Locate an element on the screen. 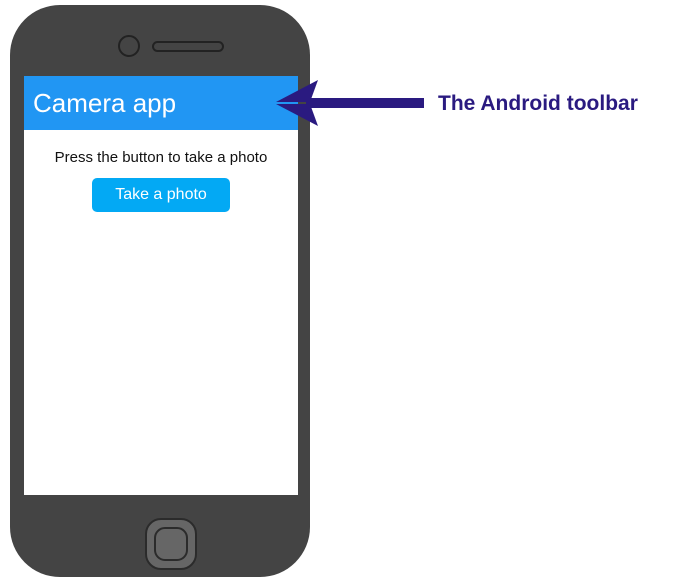 This screenshot has width=678, height=580. android-toolbar: Camera app is located at coordinates (161, 103).